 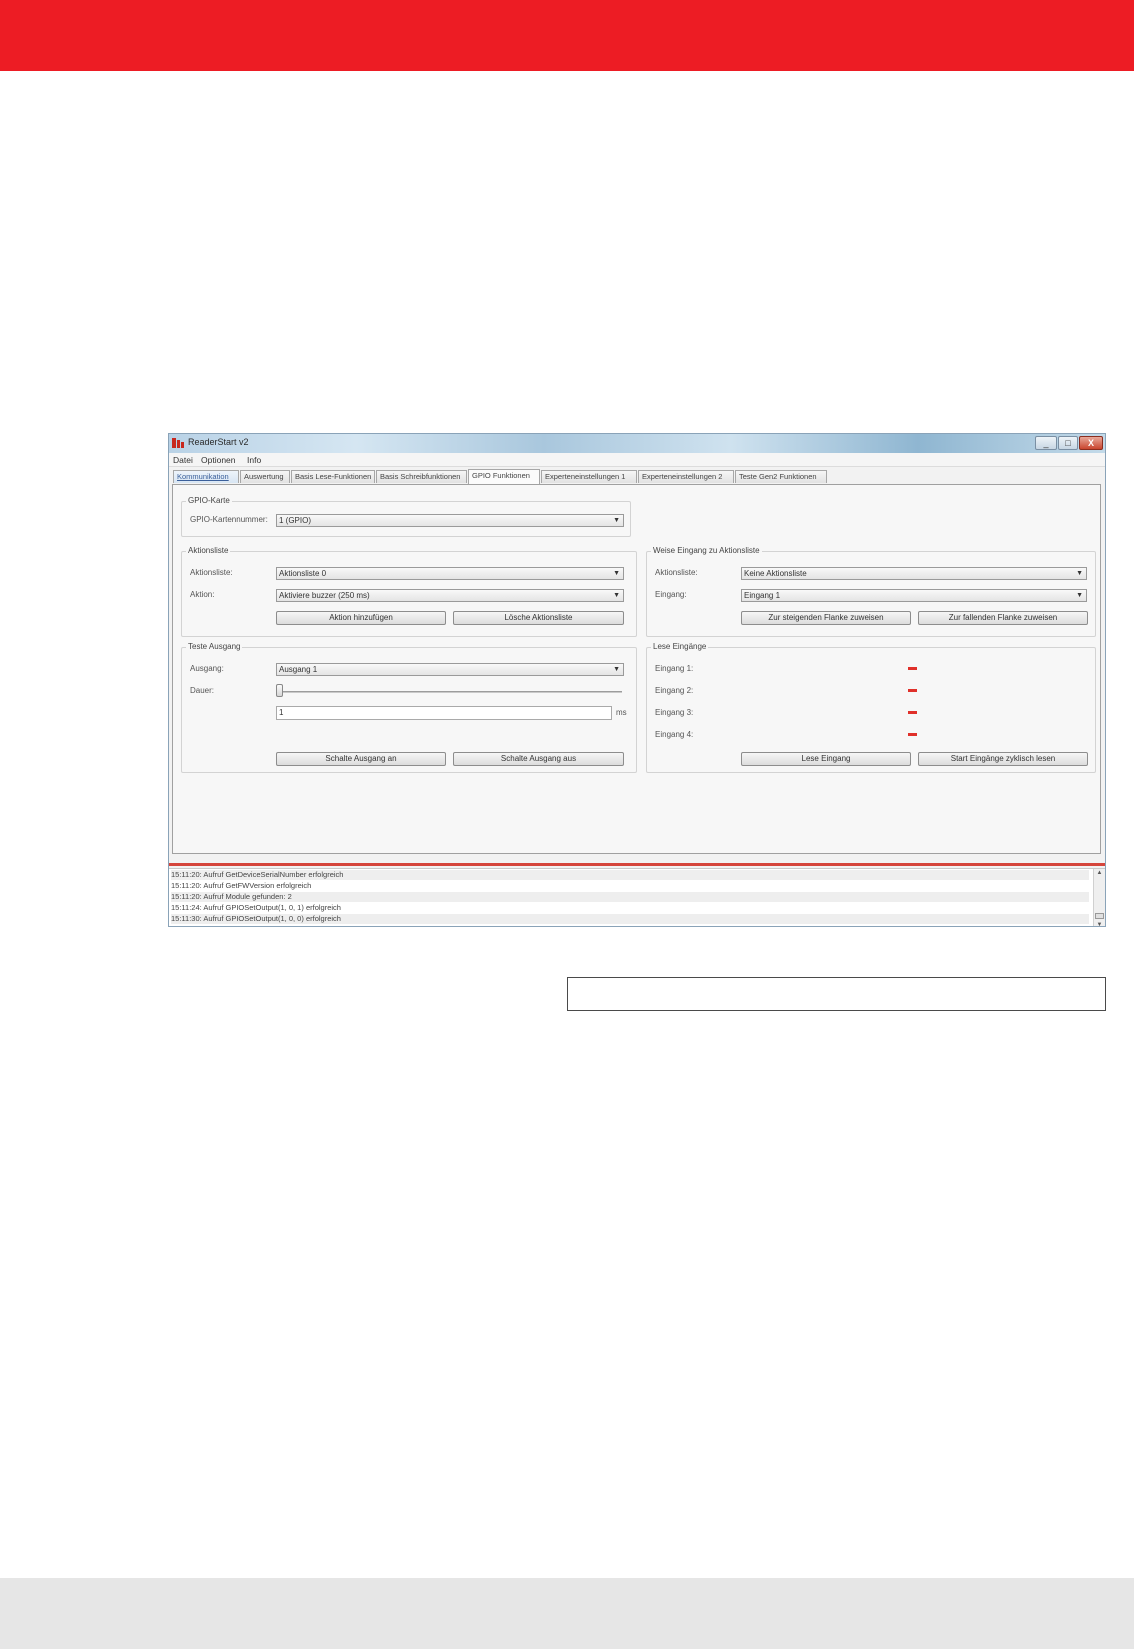 I want to click on assign-input-label: Eingang:, so click(x=671, y=594).